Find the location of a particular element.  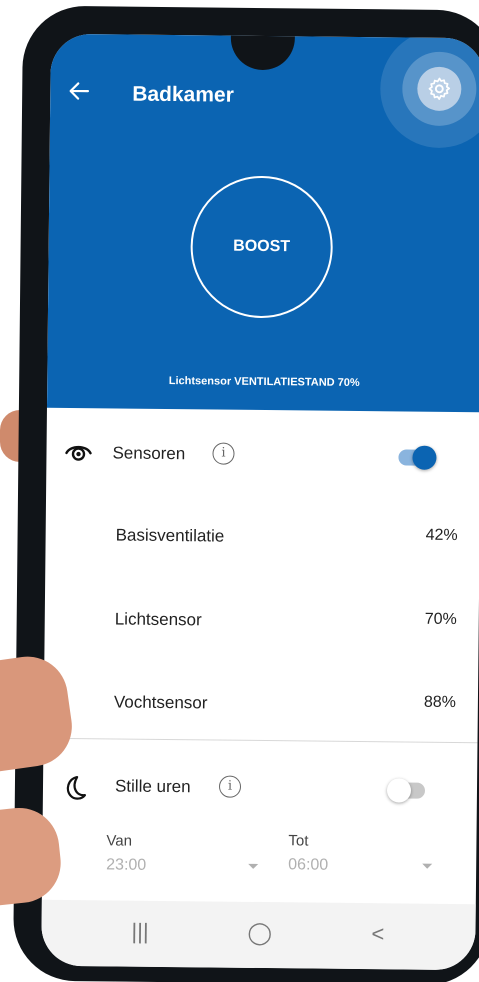

arrow-left-icon-svg is located at coordinates (79, 91).